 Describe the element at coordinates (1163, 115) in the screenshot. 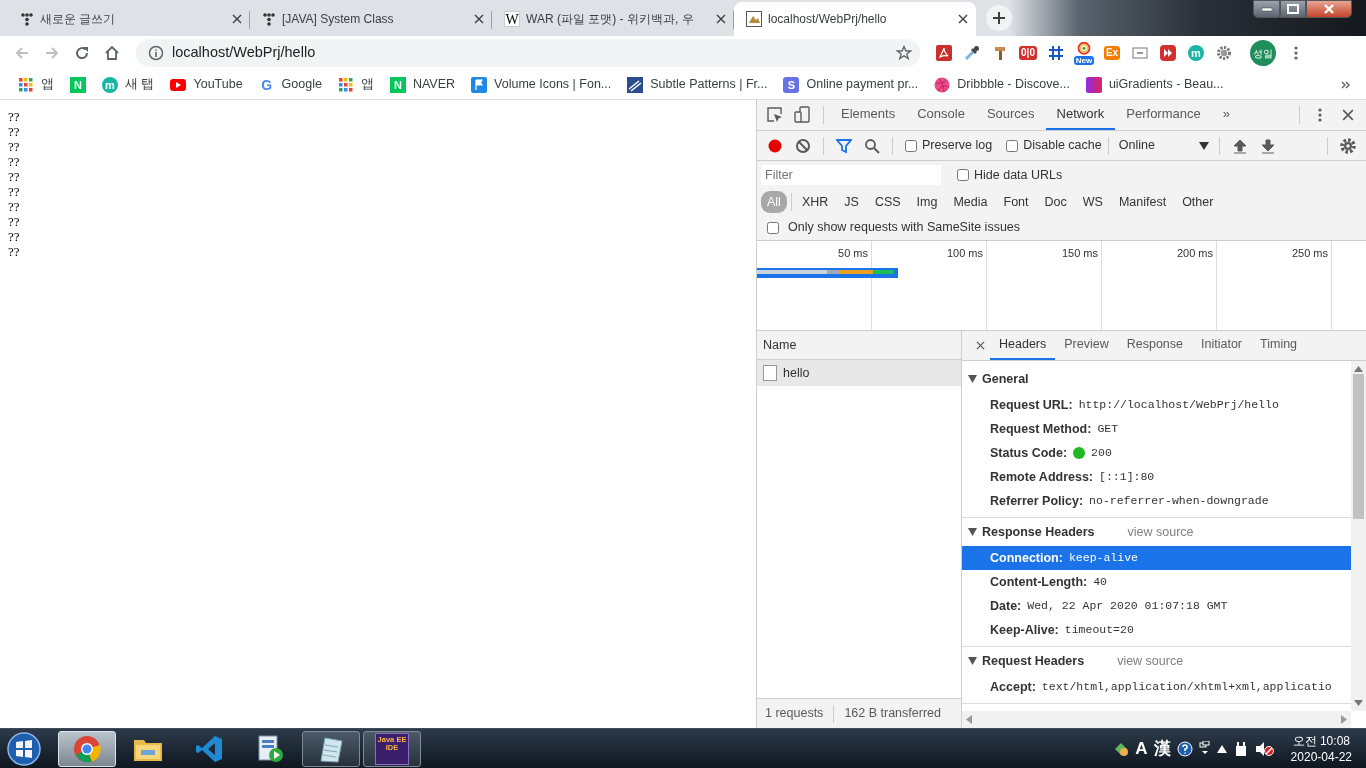

I see `panel-tab: Performance` at that location.